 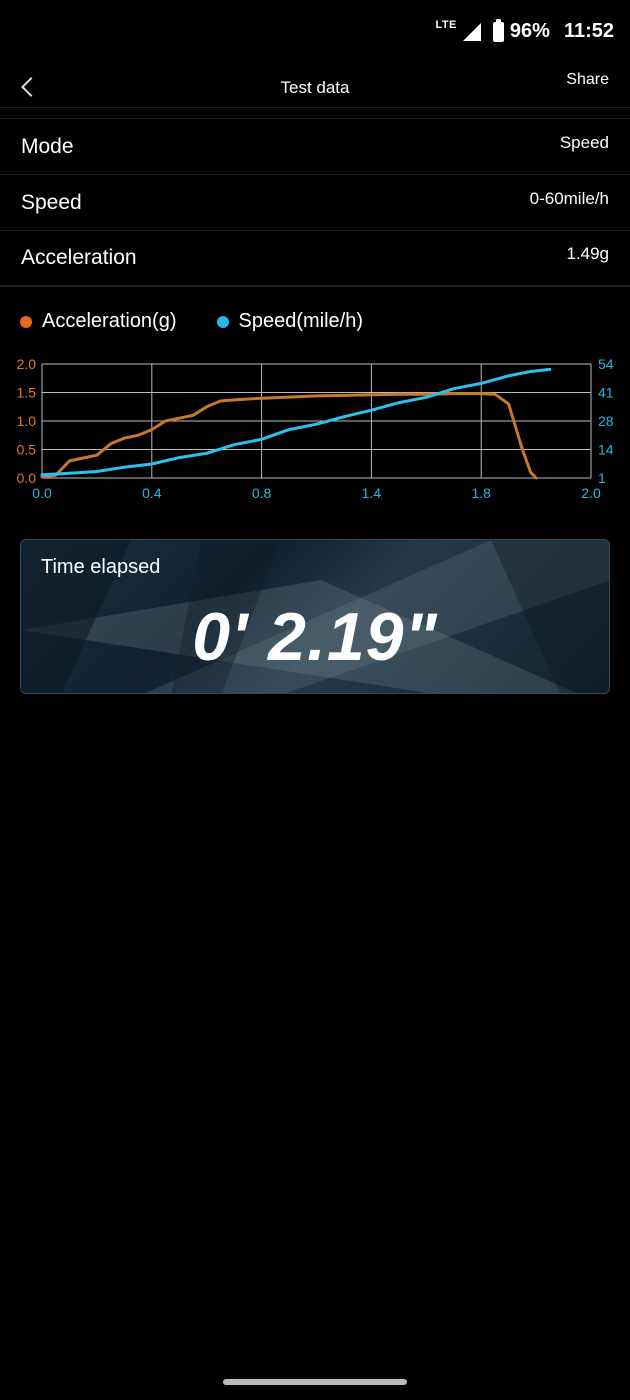 I want to click on x-axis-tick: 1.4, so click(x=372, y=493).